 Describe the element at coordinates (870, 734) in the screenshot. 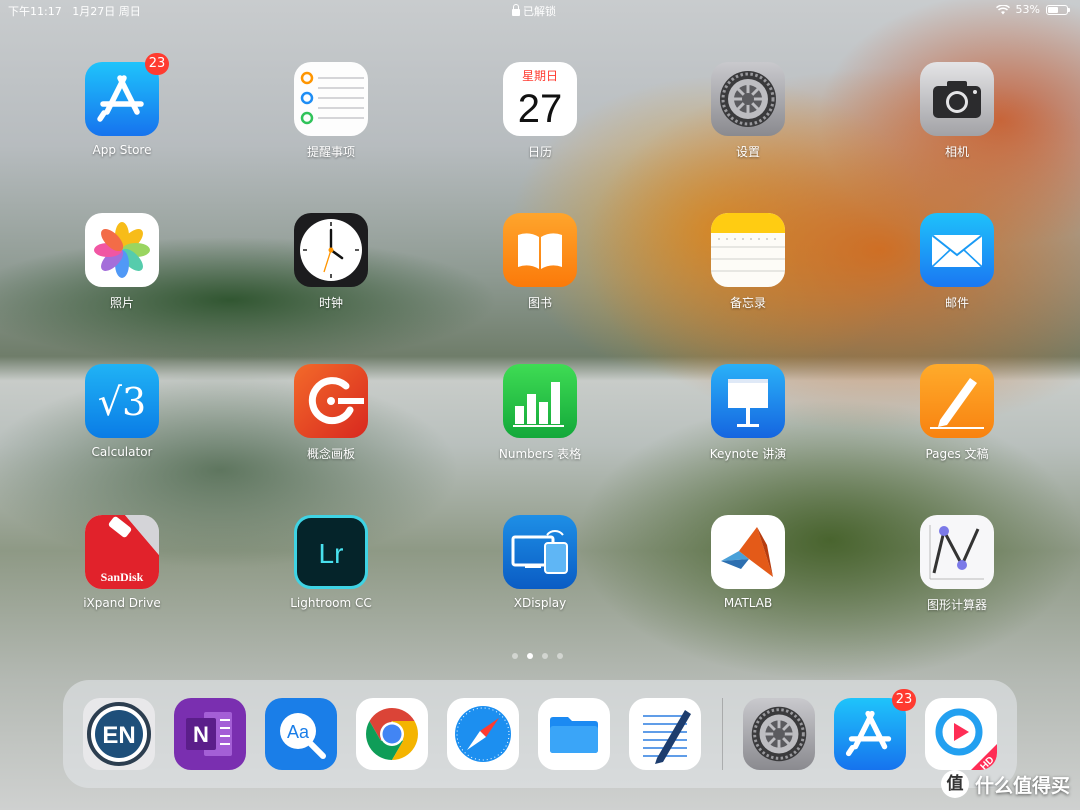

I see `app-store-icon` at that location.